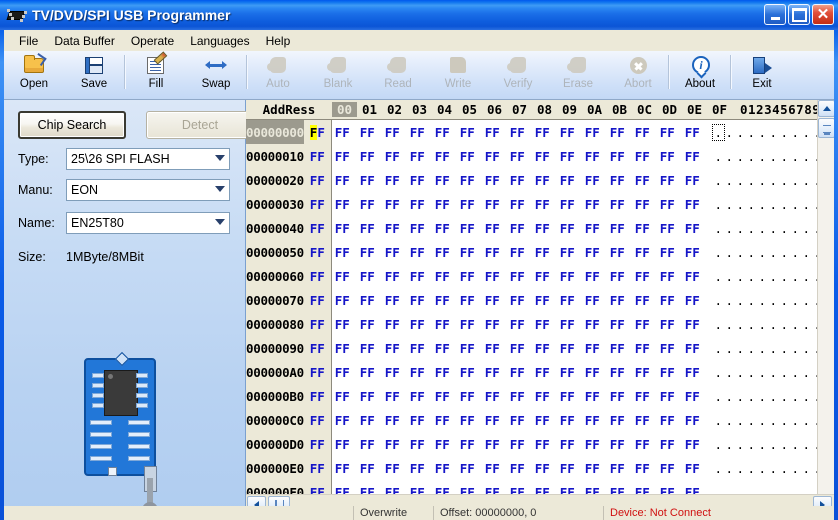 This screenshot has width=838, height=520. I want to click on hex-address-cell: 00000000, so click(275, 132).